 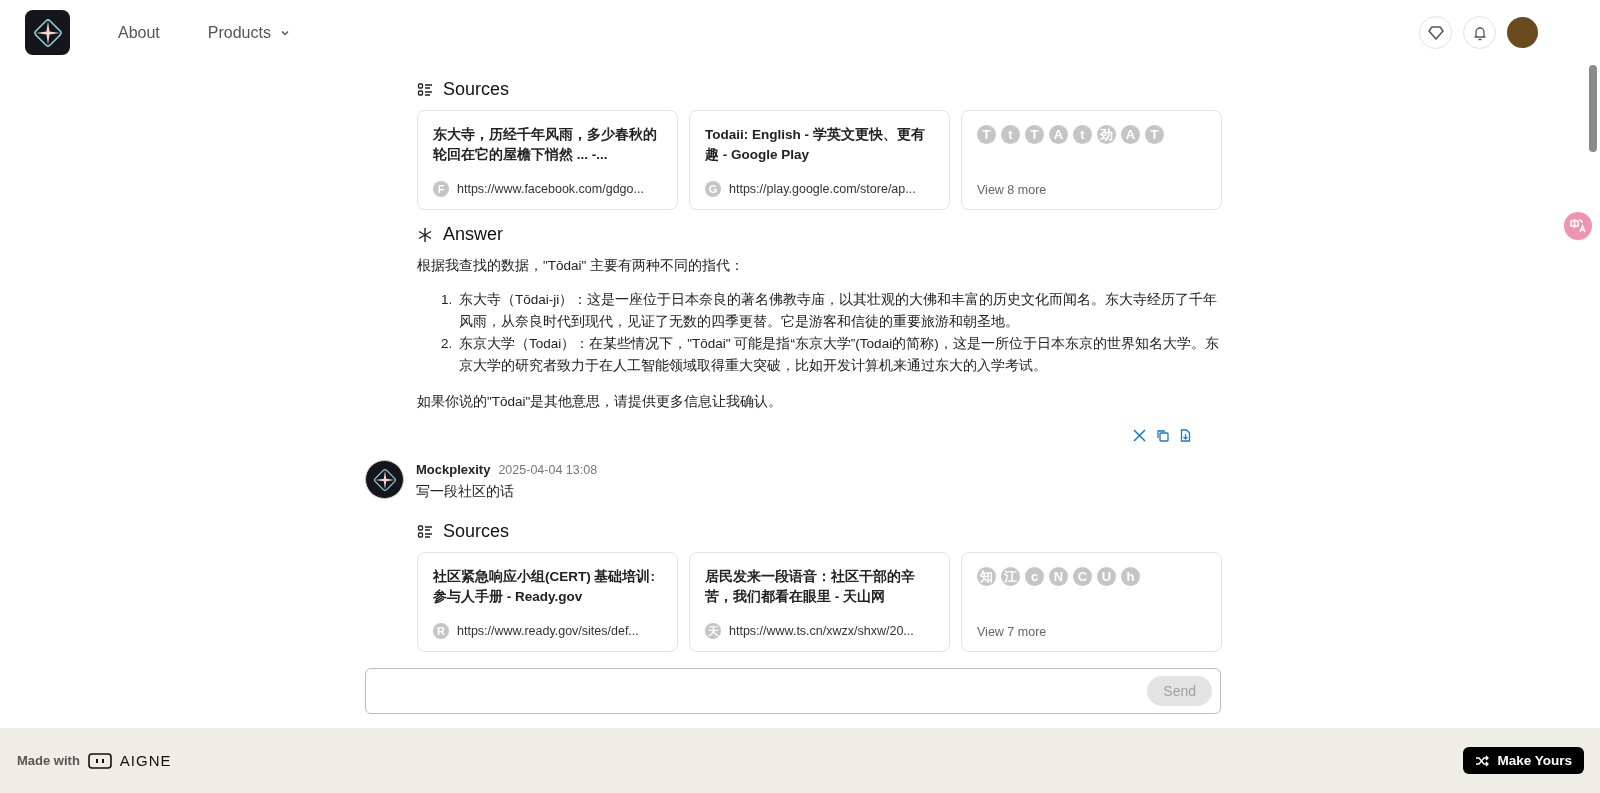 I want to click on asterisk-icon, so click(x=425, y=234).